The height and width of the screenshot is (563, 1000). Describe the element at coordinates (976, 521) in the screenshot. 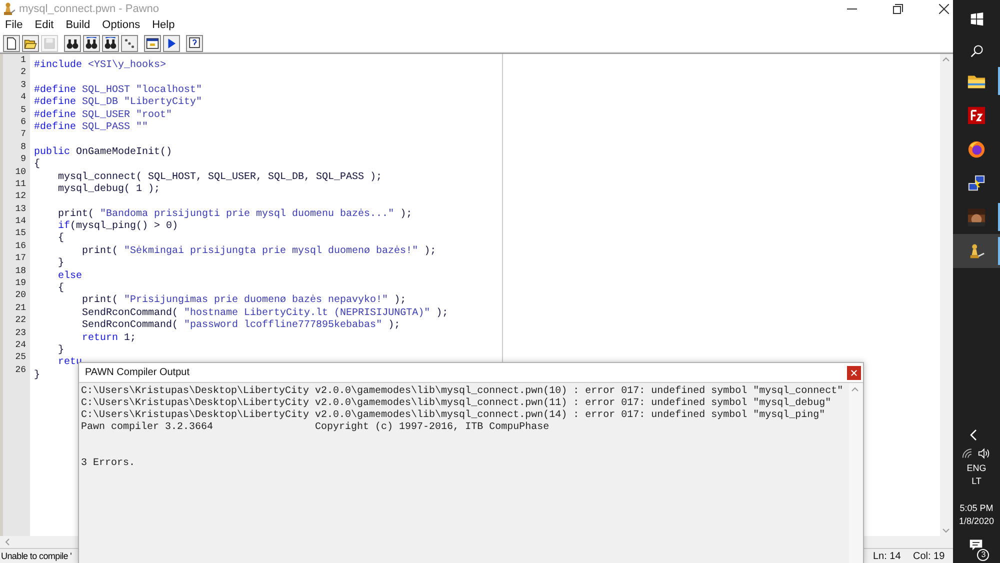

I see `clock-date: 1/8/2020` at that location.